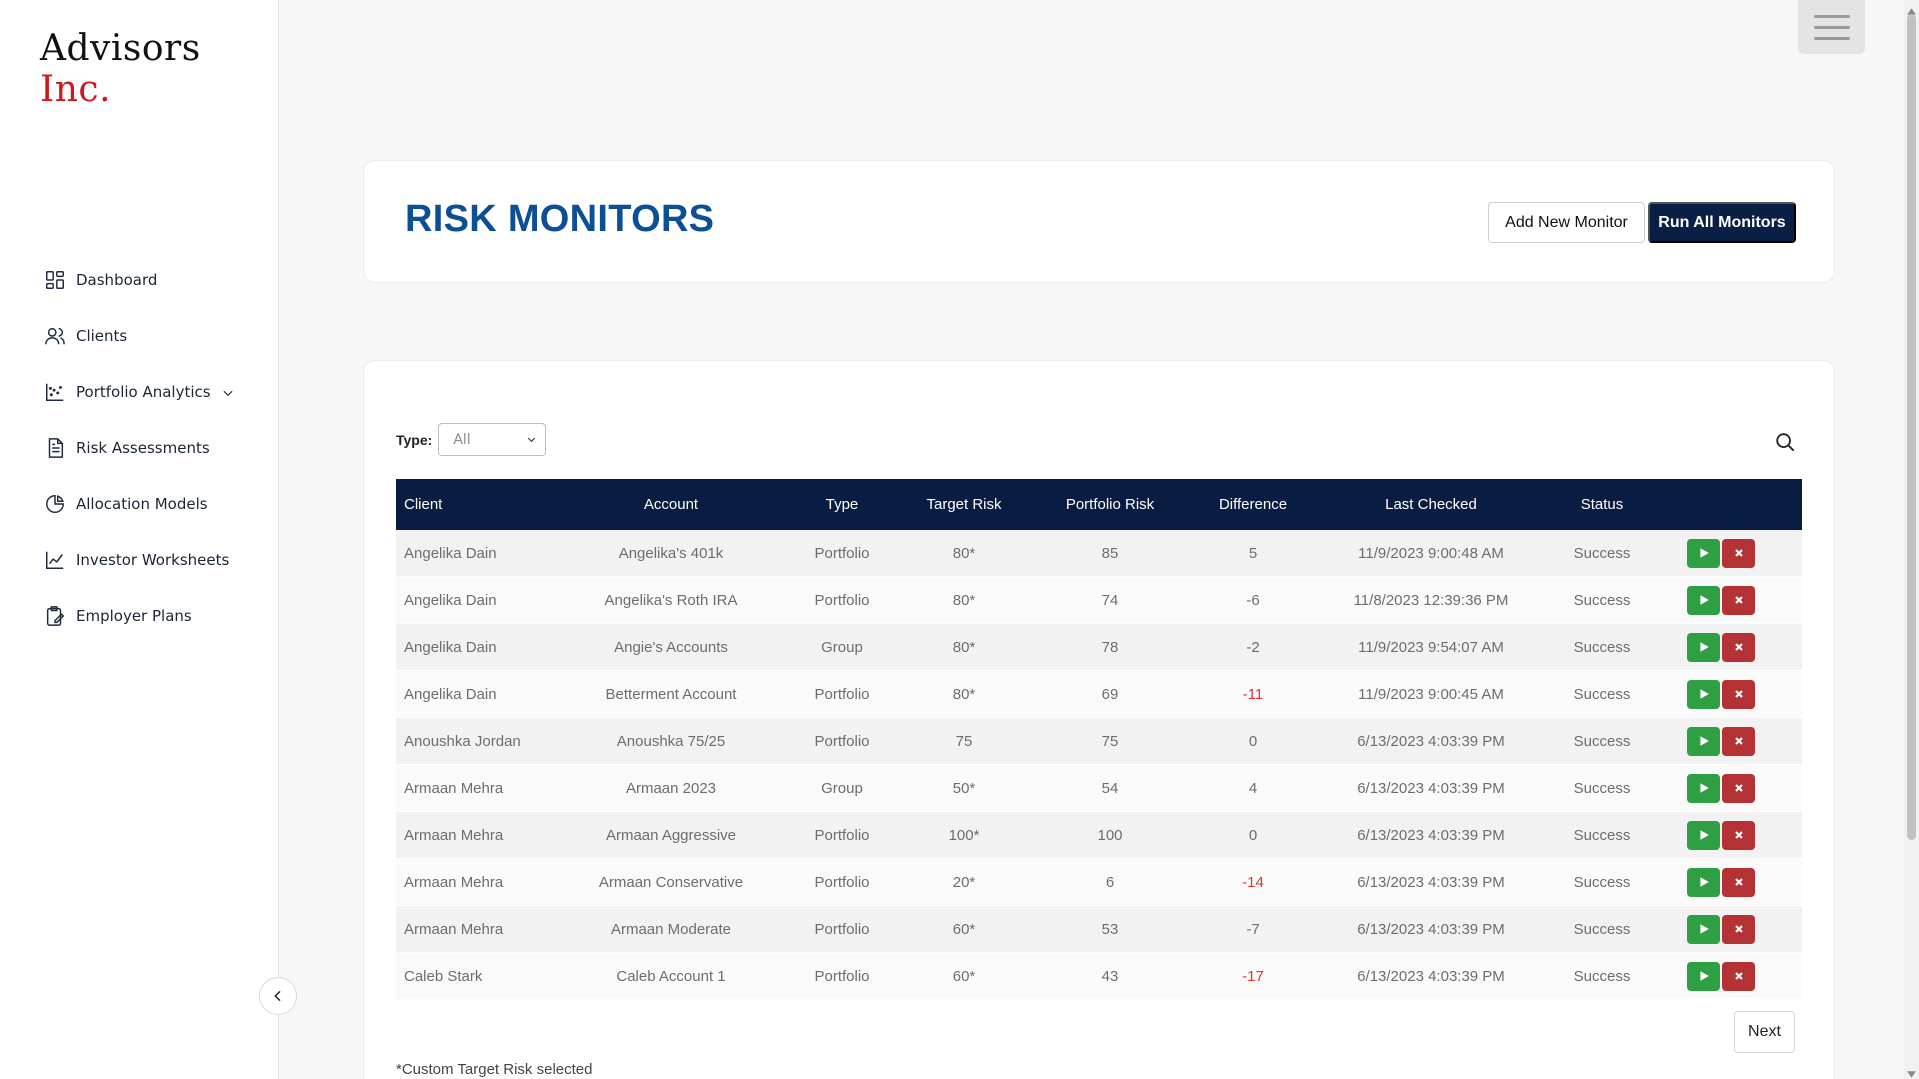  Describe the element at coordinates (443, 976) in the screenshot. I see `cell-client: Caleb Stark` at that location.